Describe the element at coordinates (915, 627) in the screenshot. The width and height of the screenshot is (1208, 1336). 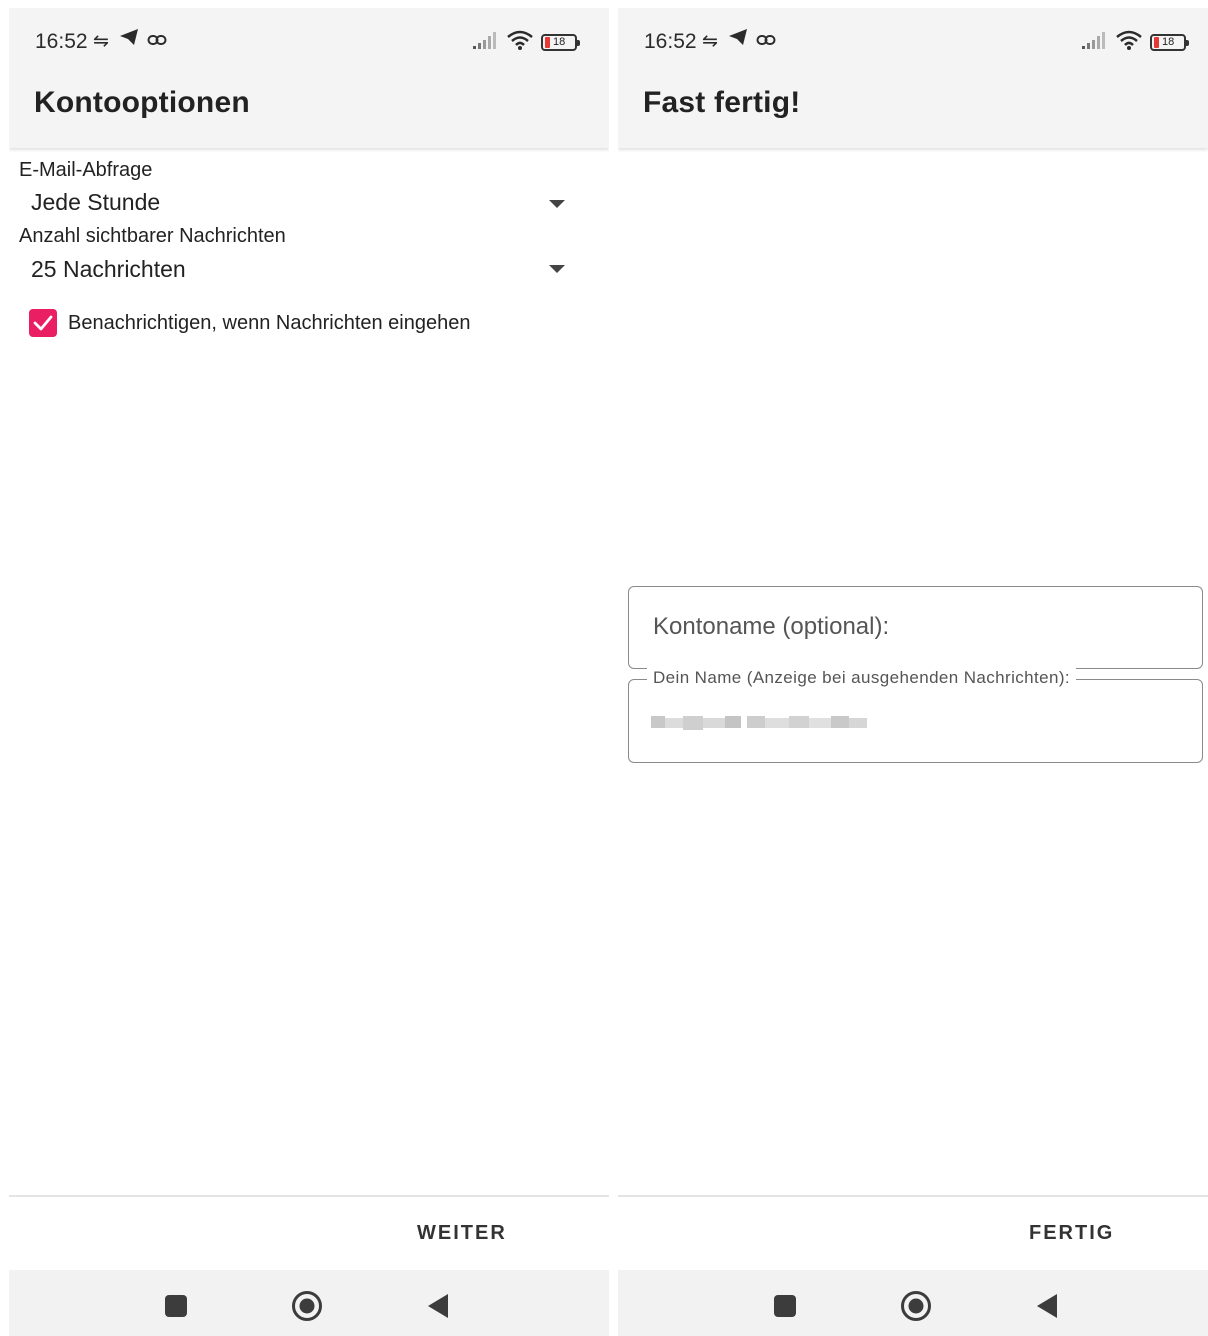
I see `account-name-field: Kontoname (optional):` at that location.